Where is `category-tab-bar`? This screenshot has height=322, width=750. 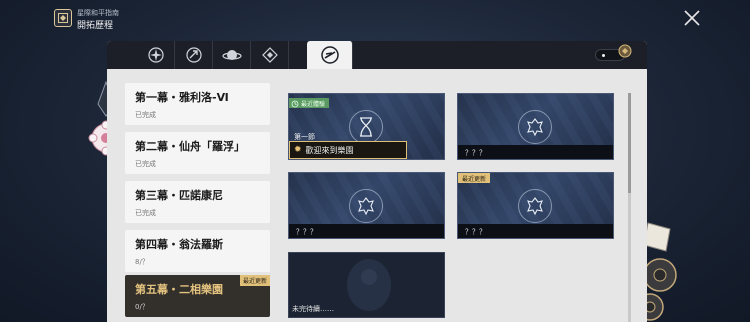 category-tab-bar is located at coordinates (377, 55).